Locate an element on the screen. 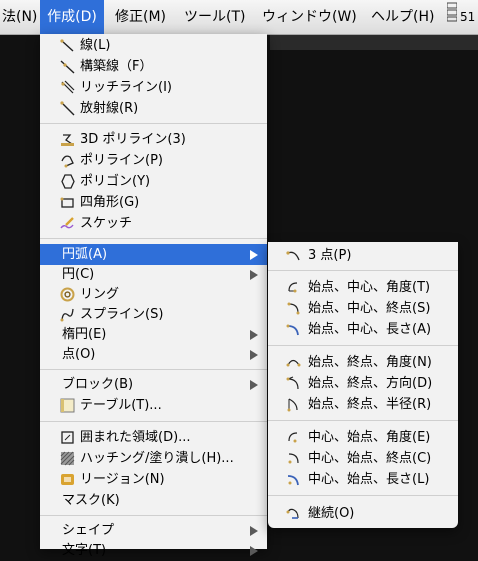  menu-item-multiline: リッチライン(I) is located at coordinates (153, 87).